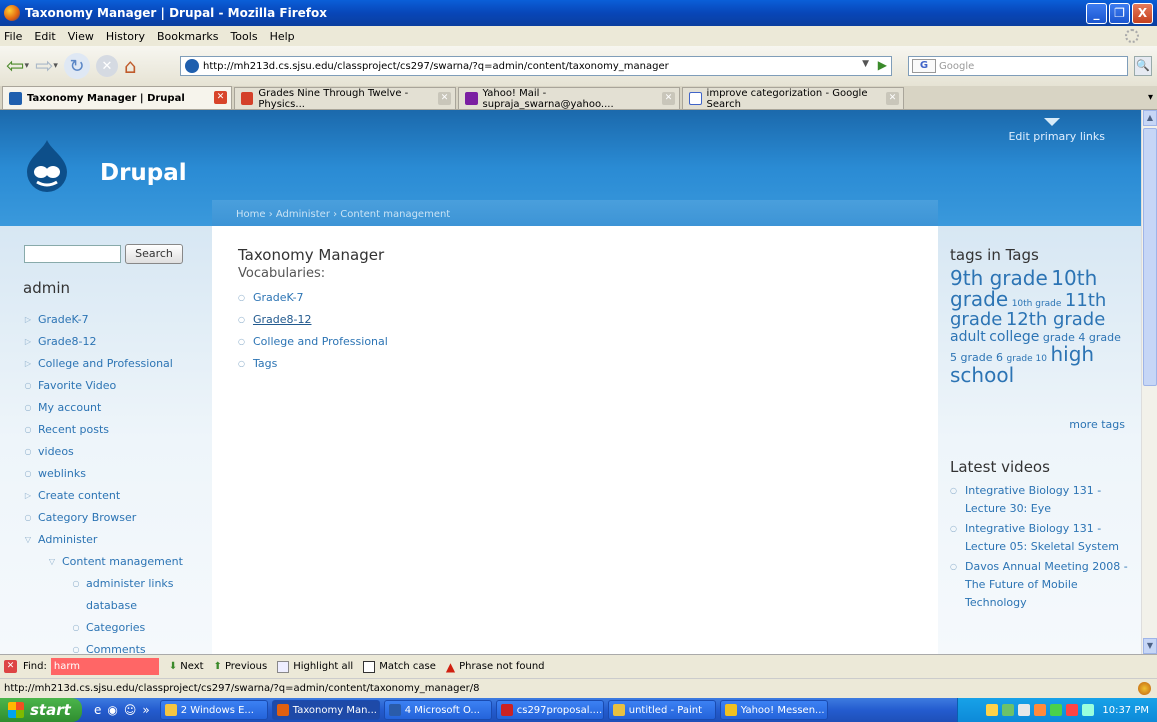 The width and height of the screenshot is (1157, 722). Describe the element at coordinates (1008, 710) in the screenshot. I see `tray-network-icon` at that location.